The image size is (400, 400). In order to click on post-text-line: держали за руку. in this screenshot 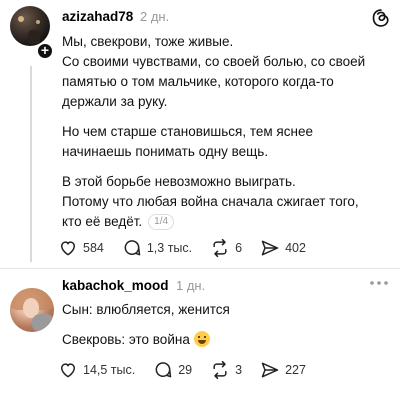, I will do `click(115, 101)`.